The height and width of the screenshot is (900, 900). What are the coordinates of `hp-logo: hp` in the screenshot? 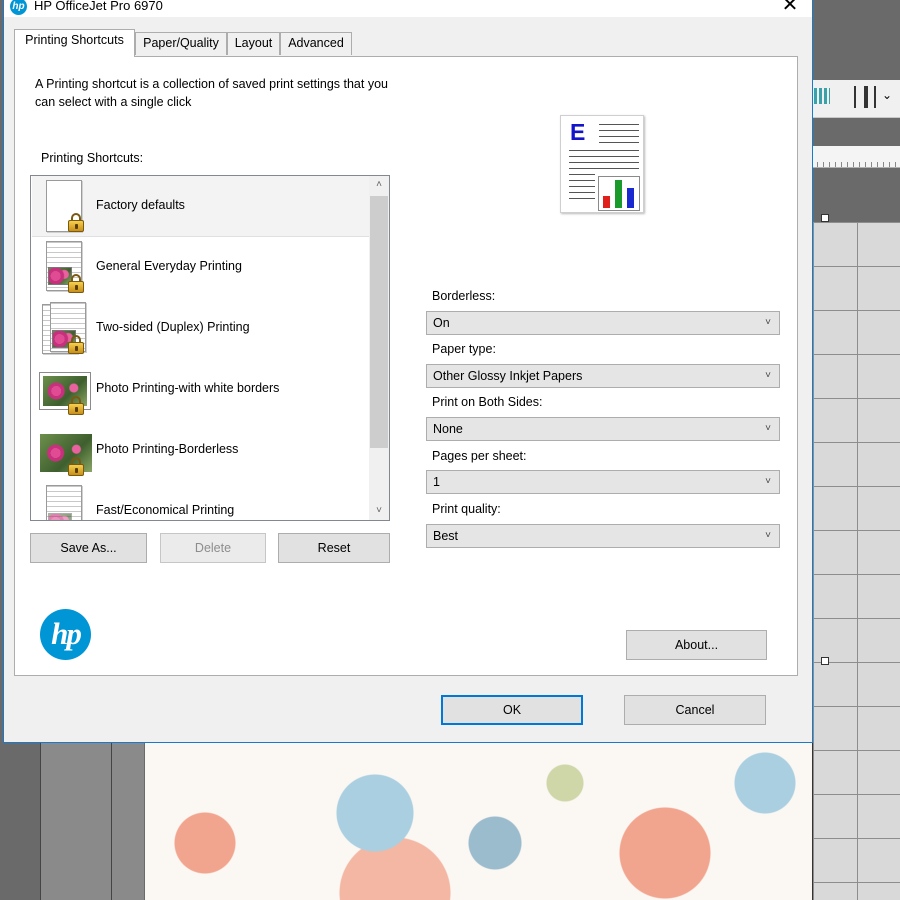 It's located at (65, 634).